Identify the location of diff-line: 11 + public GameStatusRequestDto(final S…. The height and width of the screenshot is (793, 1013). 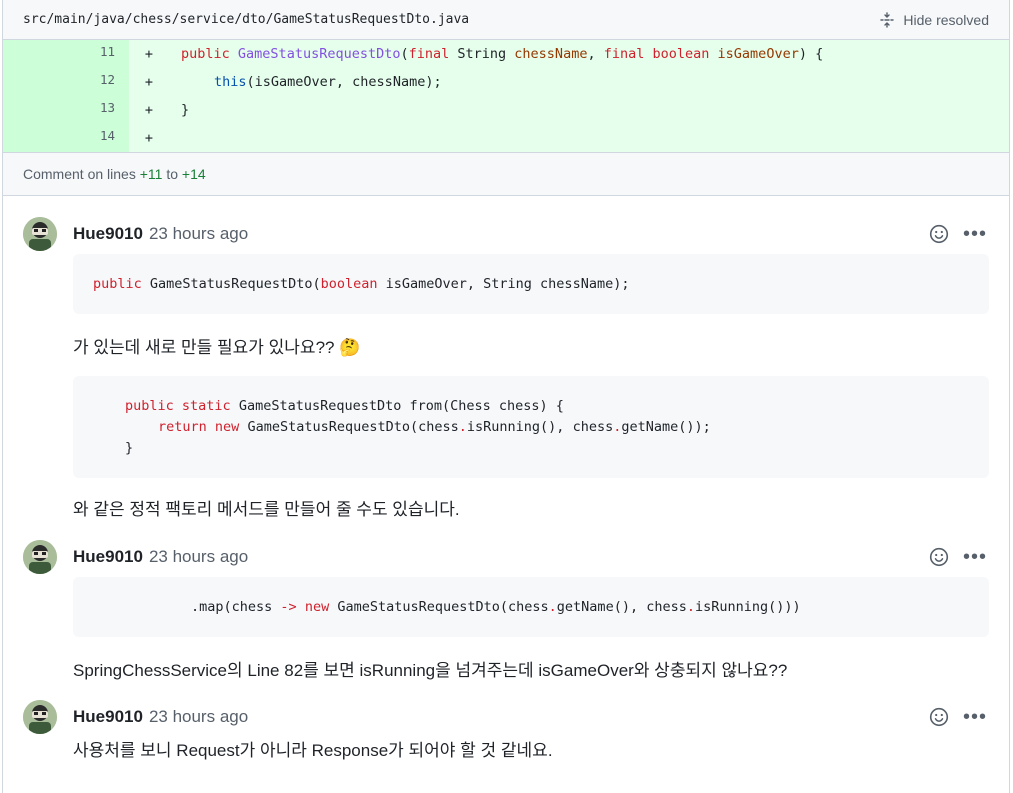
(506, 54).